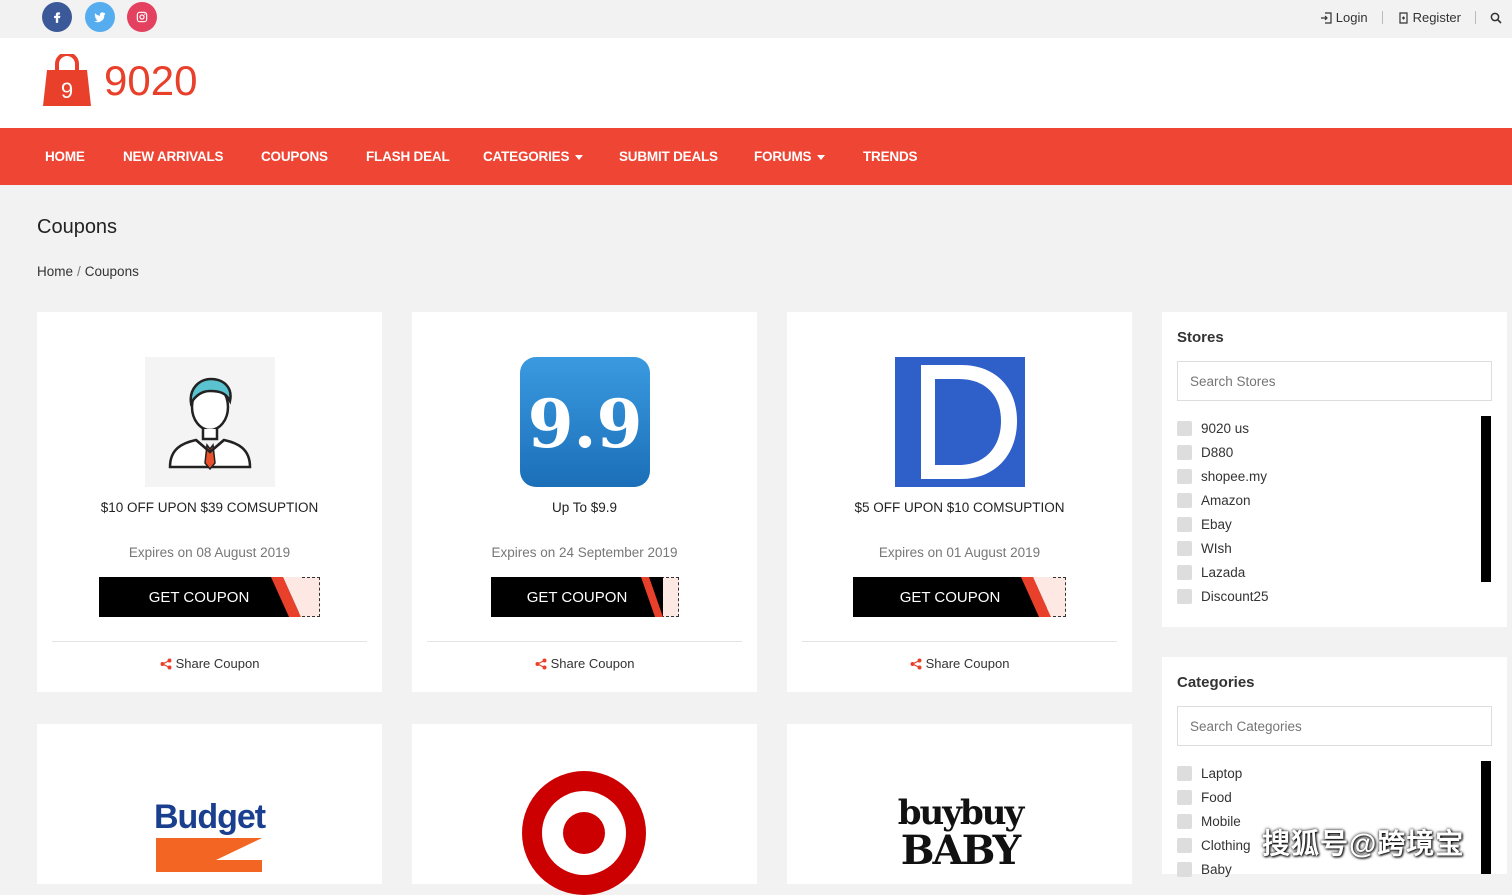 This screenshot has height=895, width=1512. I want to click on register-link: Register, so click(1429, 17).